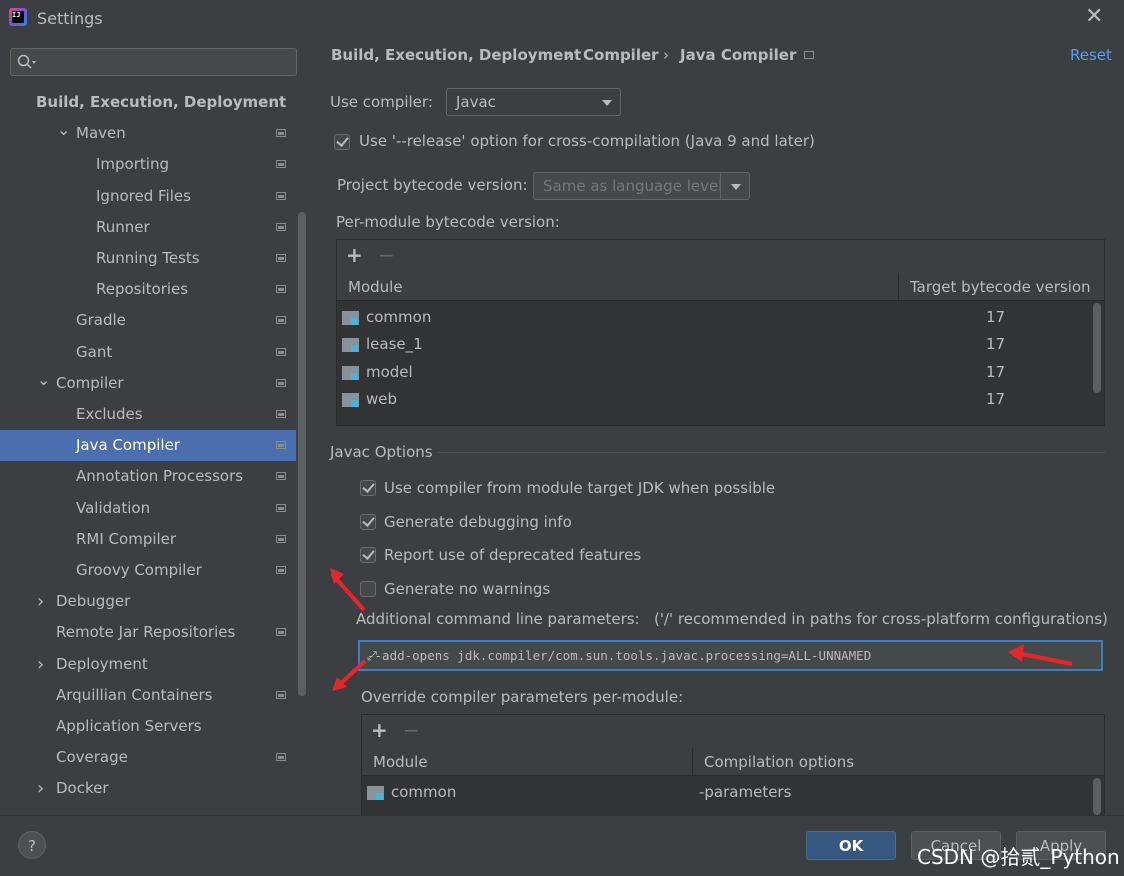 The height and width of the screenshot is (876, 1124). Describe the element at coordinates (717, 372) in the screenshot. I see `table-row: model 17` at that location.